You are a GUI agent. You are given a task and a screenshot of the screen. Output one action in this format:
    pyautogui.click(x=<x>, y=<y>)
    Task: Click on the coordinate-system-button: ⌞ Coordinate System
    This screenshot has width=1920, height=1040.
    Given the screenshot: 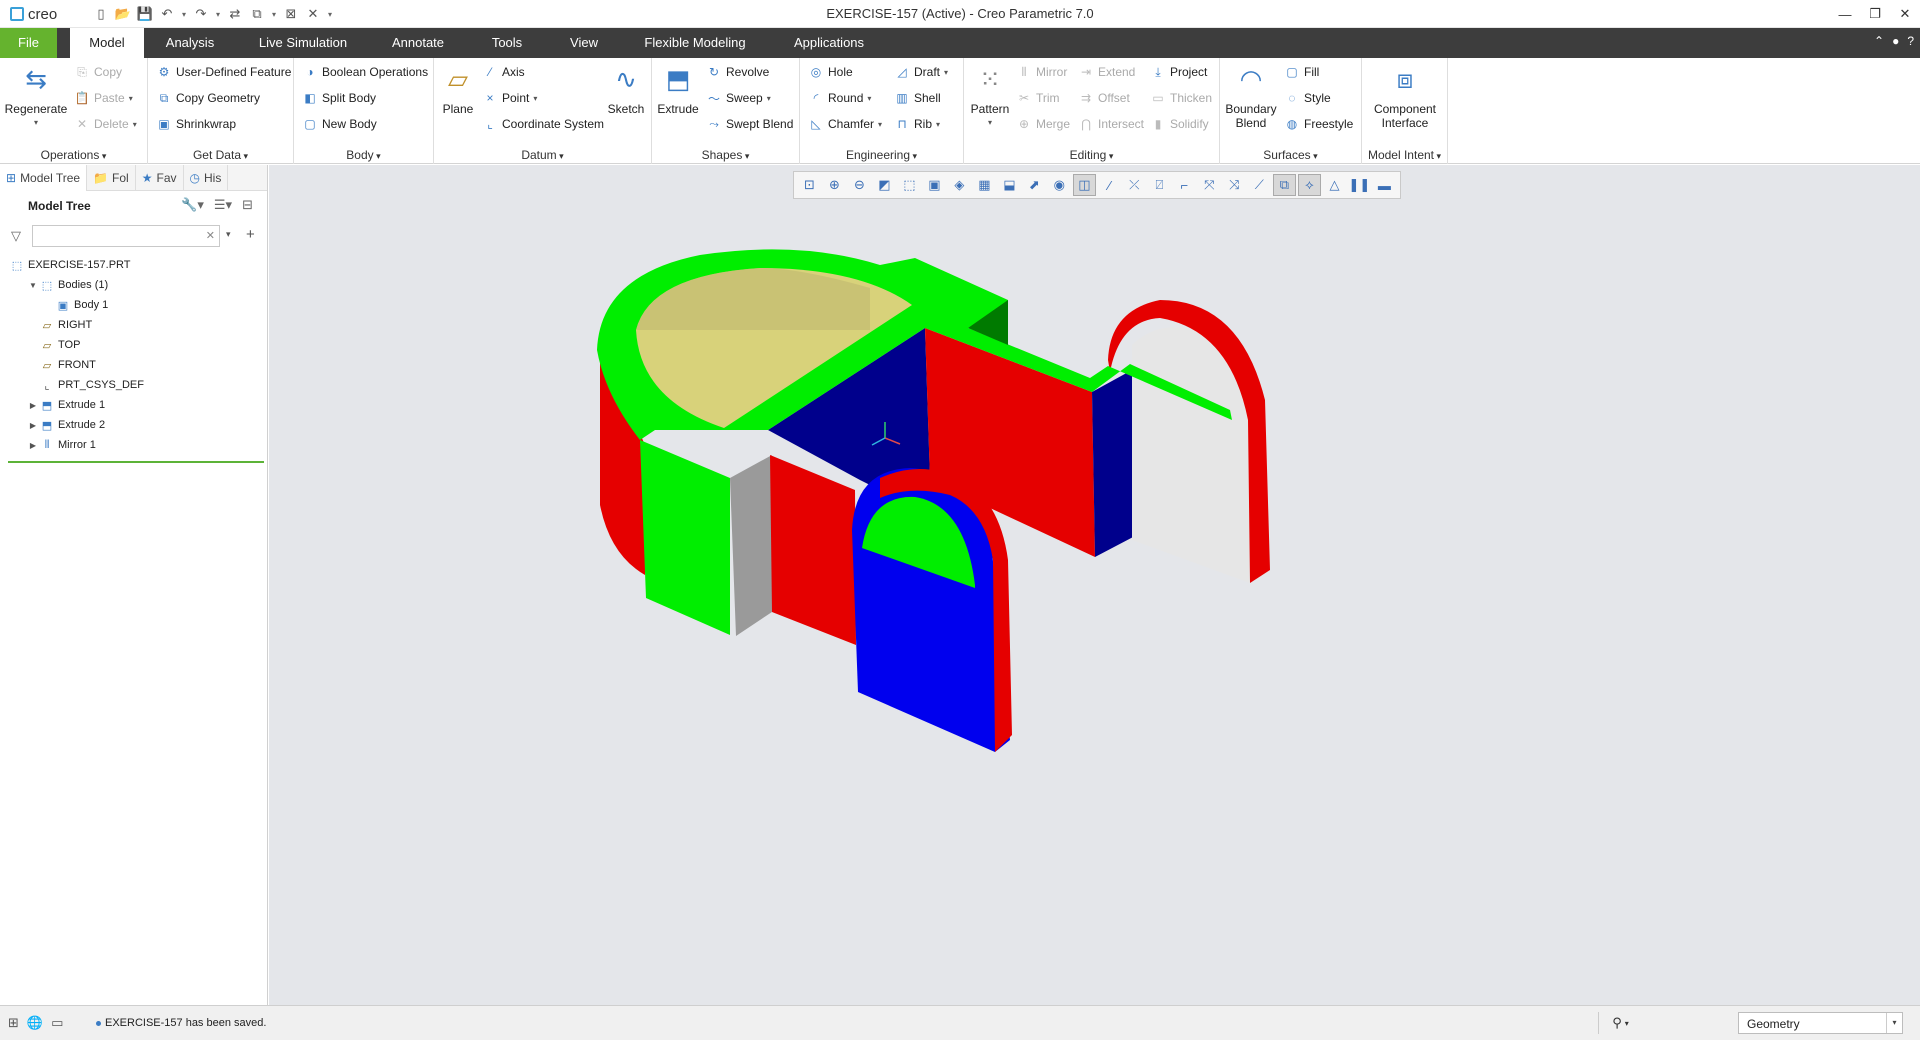 What is the action you would take?
    pyautogui.click(x=543, y=124)
    